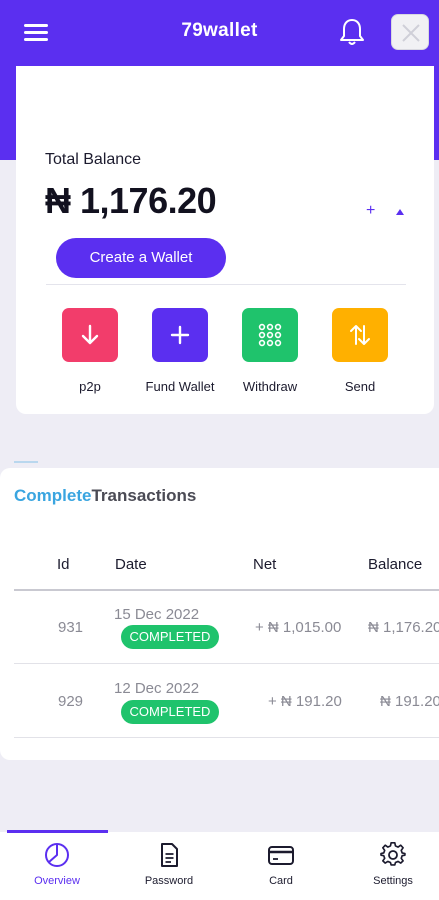 The height and width of the screenshot is (900, 439). I want to click on withdraw-tile, so click(270, 335).